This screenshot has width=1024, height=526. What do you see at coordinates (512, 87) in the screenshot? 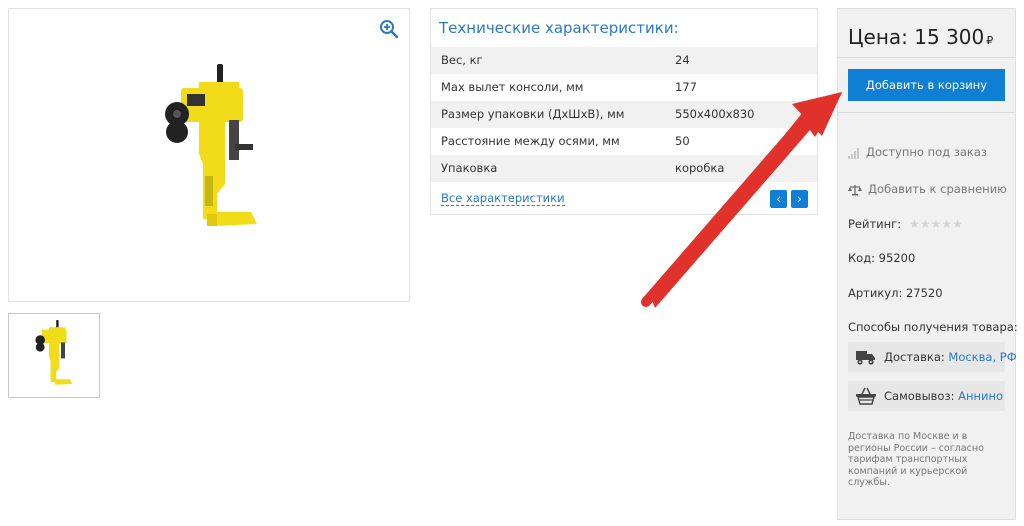
I see `spec-name: Max вылет консоли, мм` at bounding box center [512, 87].